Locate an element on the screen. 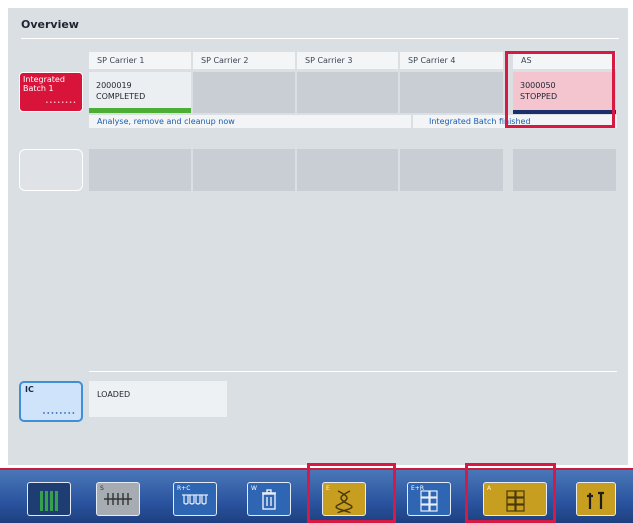 The height and width of the screenshot is (523, 633). assay-highlight-box is located at coordinates (510, 493).